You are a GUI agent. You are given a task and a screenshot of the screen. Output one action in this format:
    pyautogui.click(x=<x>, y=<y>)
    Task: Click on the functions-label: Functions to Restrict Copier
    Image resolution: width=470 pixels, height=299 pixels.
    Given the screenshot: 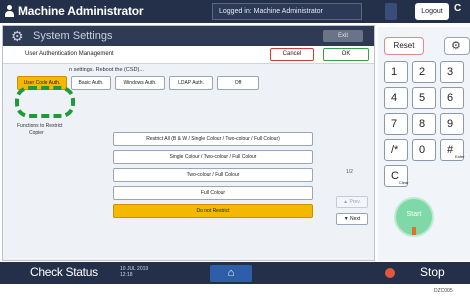 What is the action you would take?
    pyautogui.click(x=40, y=130)
    